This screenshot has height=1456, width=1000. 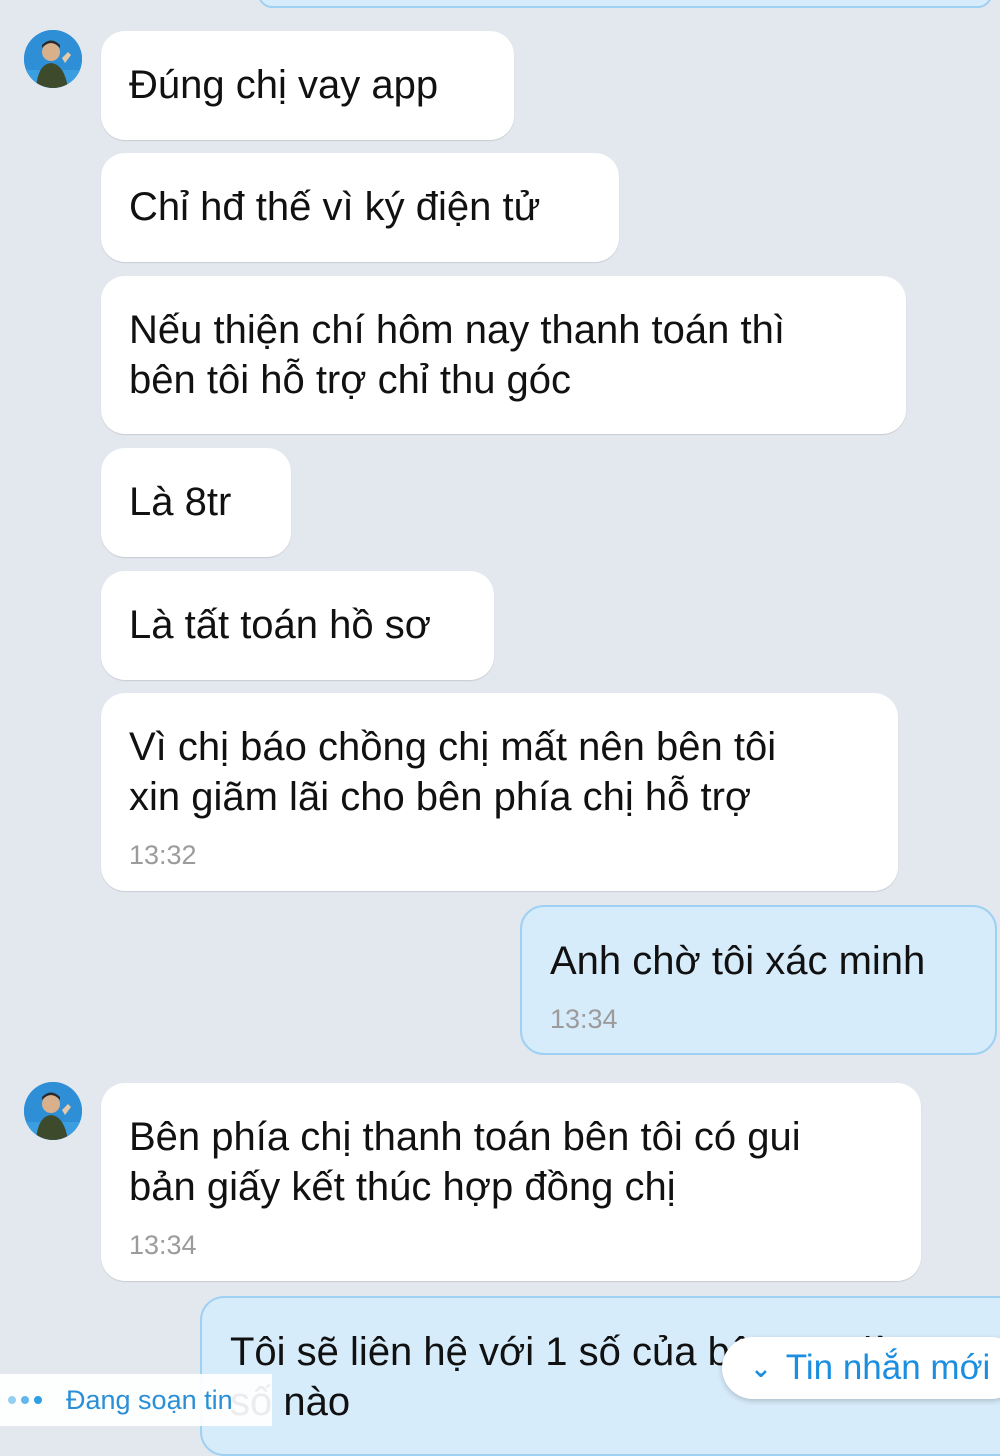 I want to click on message-text: Là 8tr, so click(x=180, y=502).